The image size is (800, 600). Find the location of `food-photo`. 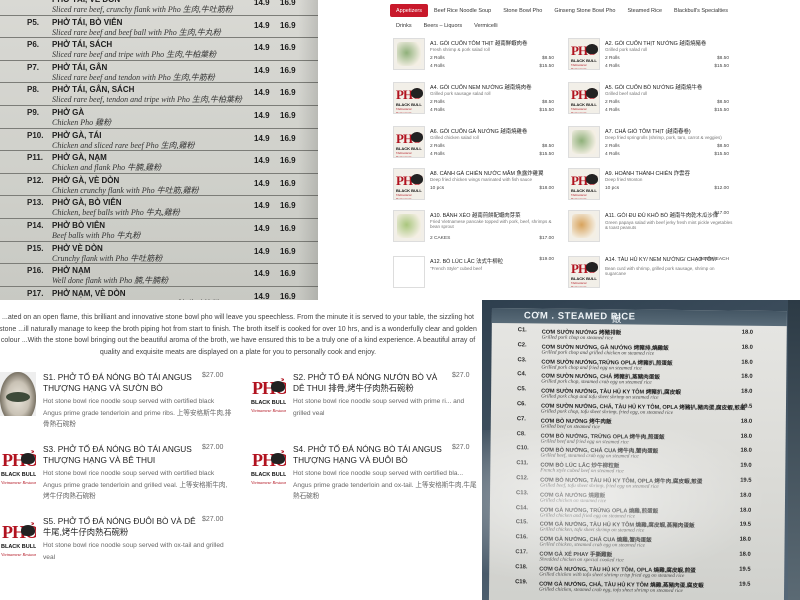

food-photo is located at coordinates (409, 226).